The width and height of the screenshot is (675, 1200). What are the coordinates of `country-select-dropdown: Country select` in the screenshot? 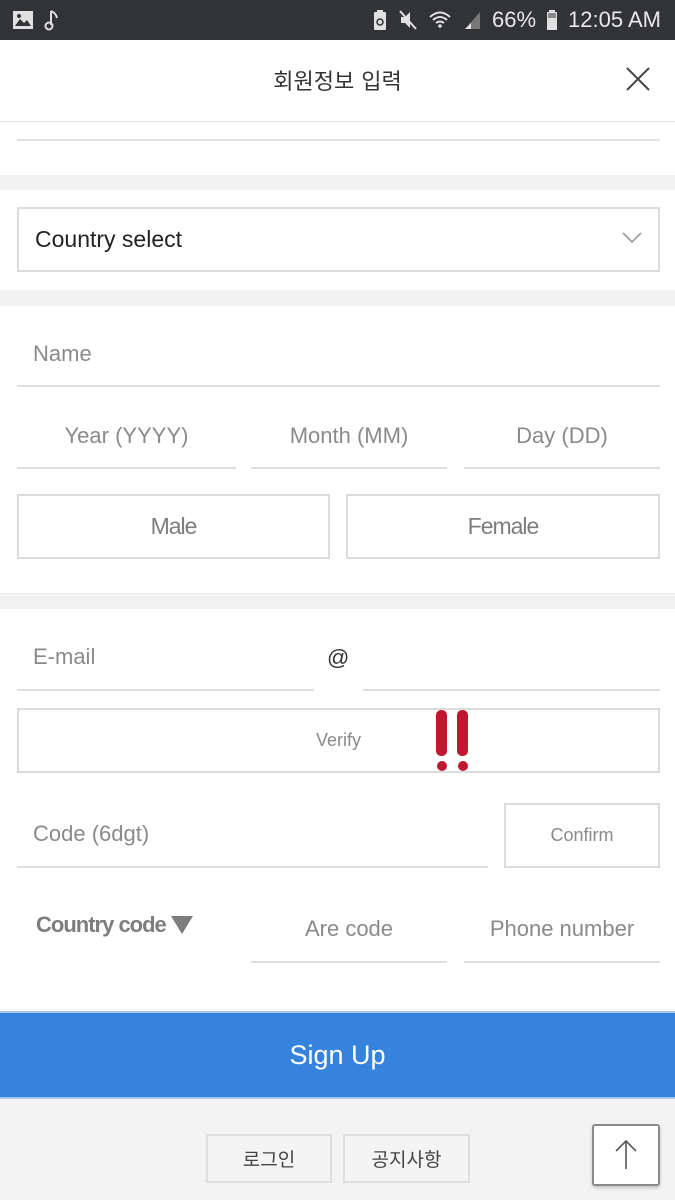 It's located at (338, 239).